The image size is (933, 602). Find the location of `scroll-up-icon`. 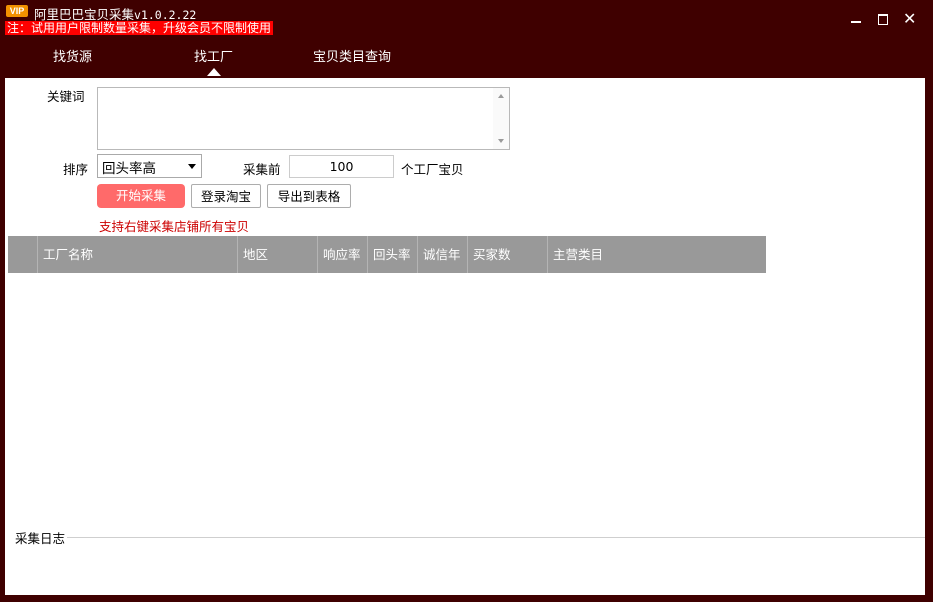

scroll-up-icon is located at coordinates (501, 96).